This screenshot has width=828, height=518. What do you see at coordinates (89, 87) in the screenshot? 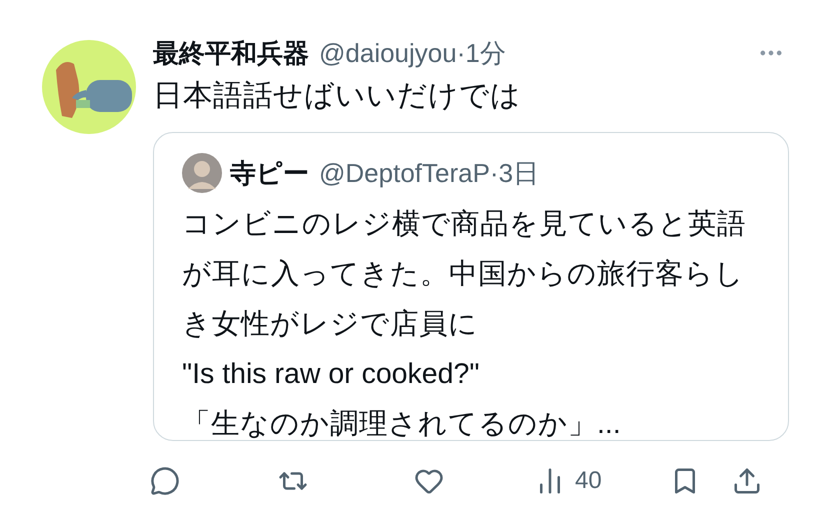
I see `avatar-icon` at bounding box center [89, 87].